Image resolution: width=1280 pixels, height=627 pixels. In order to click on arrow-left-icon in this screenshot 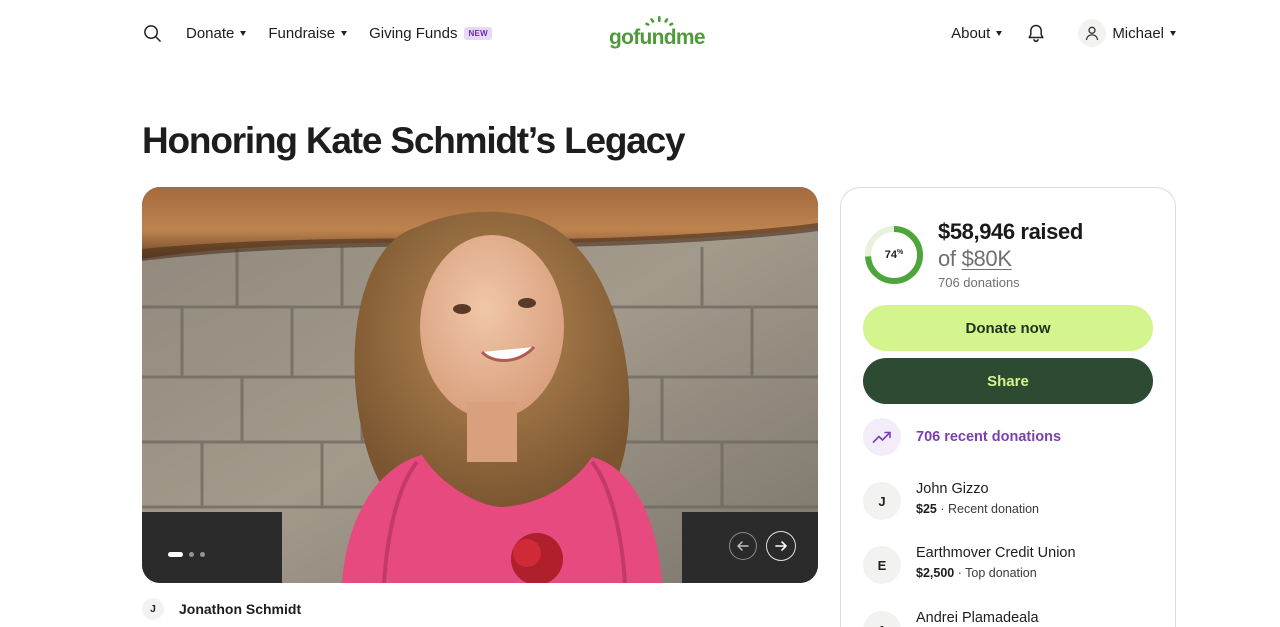, I will do `click(743, 546)`.